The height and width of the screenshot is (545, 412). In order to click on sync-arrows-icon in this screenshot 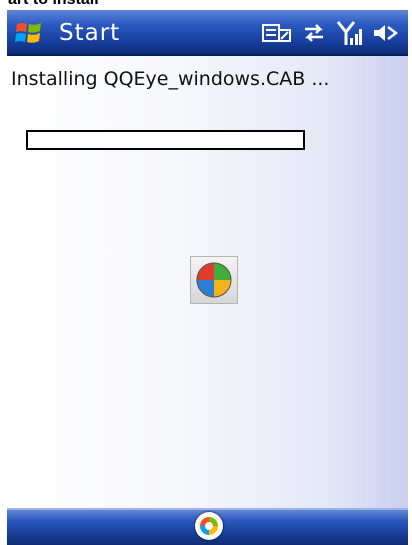, I will do `click(314, 33)`.